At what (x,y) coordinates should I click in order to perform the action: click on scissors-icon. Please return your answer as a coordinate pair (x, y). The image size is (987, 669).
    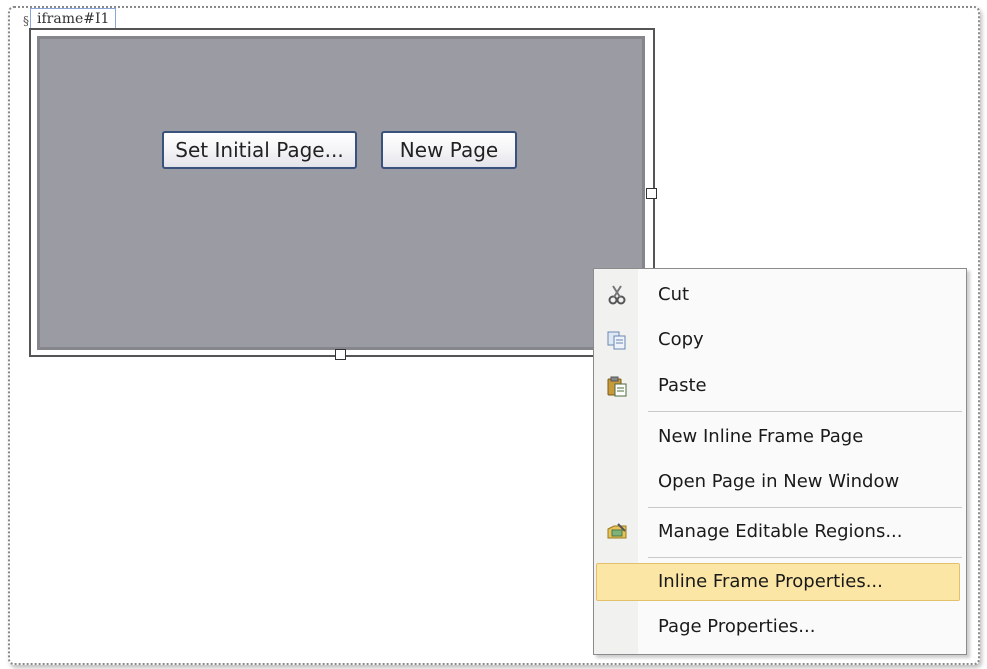
    Looking at the image, I should click on (617, 295).